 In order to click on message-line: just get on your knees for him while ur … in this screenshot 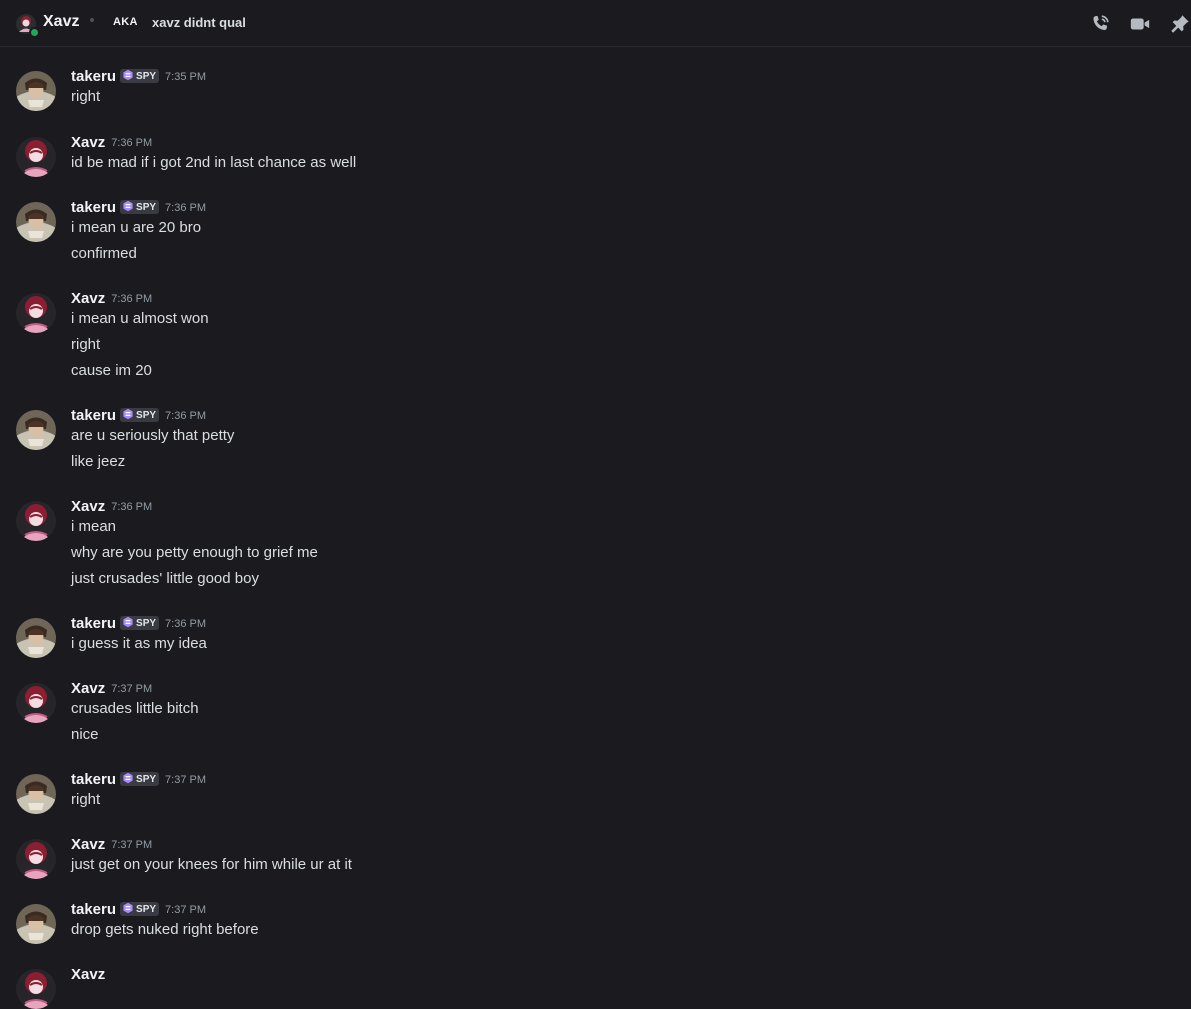, I will do `click(211, 864)`.